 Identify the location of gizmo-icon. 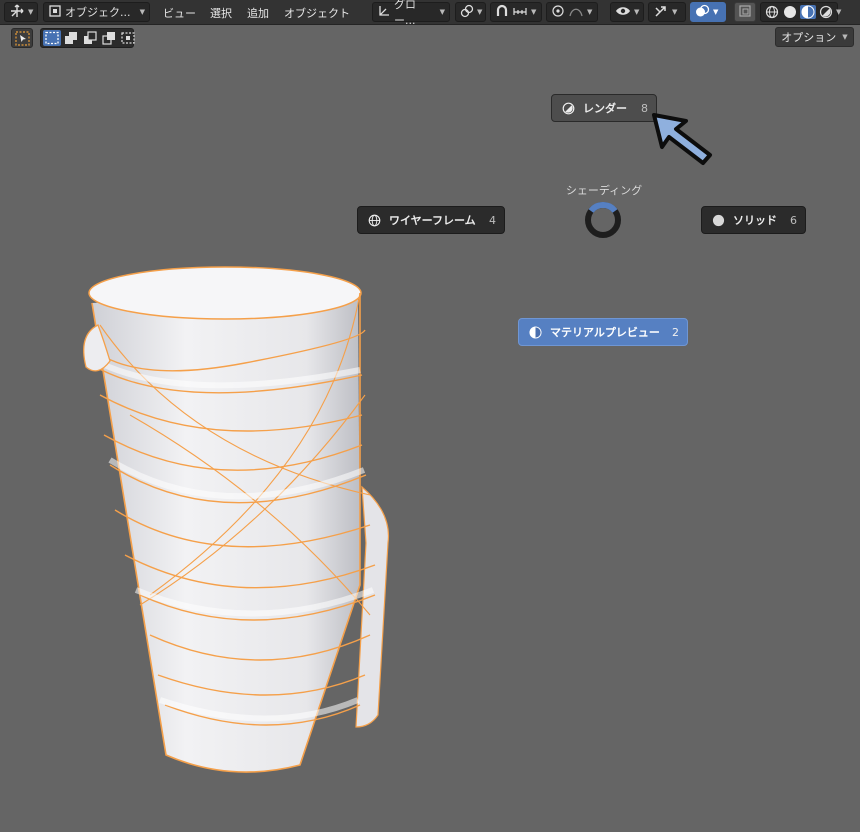
(661, 12).